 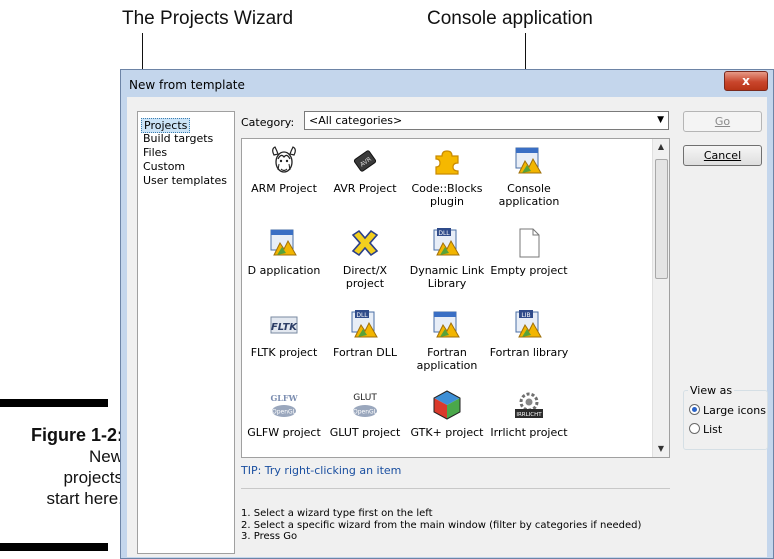 What do you see at coordinates (528, 160) in the screenshot?
I see `console-app-icon` at bounding box center [528, 160].